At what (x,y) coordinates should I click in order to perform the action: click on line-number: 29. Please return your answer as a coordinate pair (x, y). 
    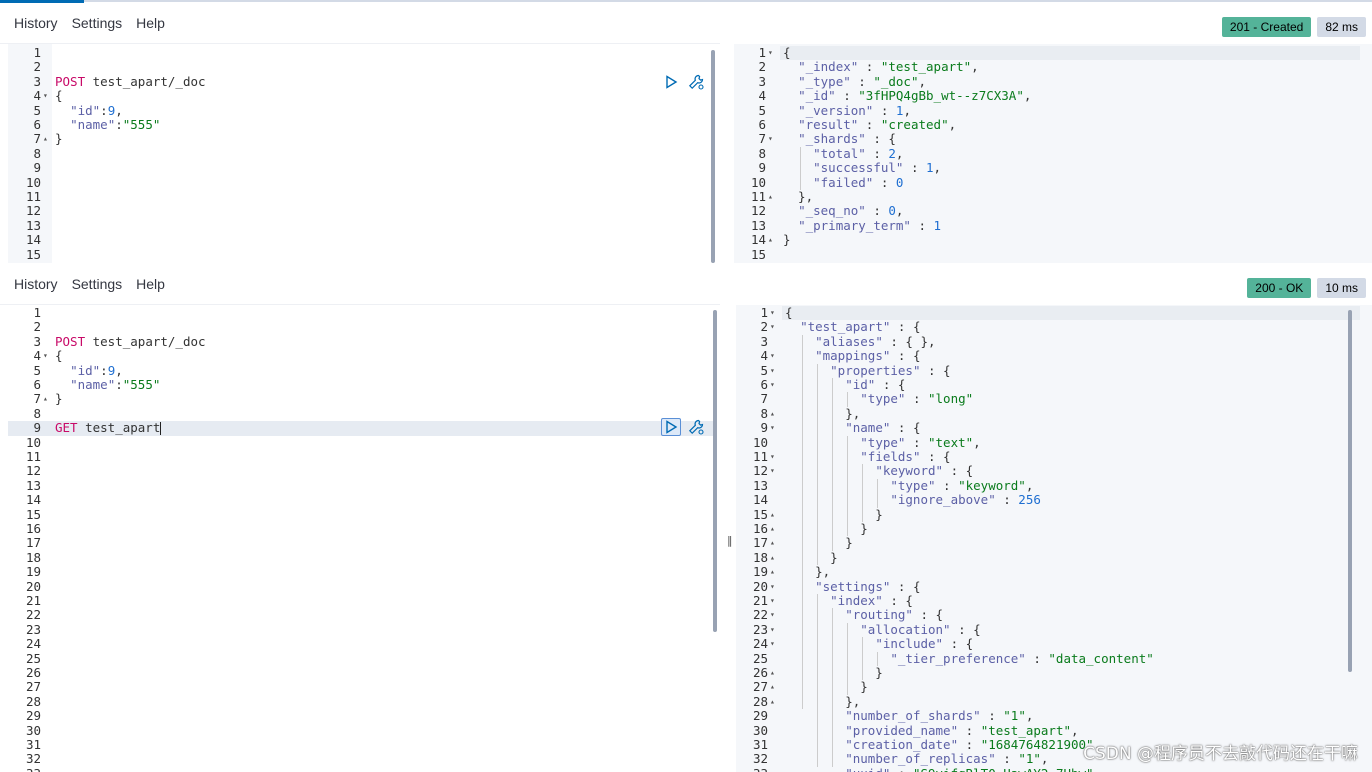
    Looking at the image, I should click on (760, 716).